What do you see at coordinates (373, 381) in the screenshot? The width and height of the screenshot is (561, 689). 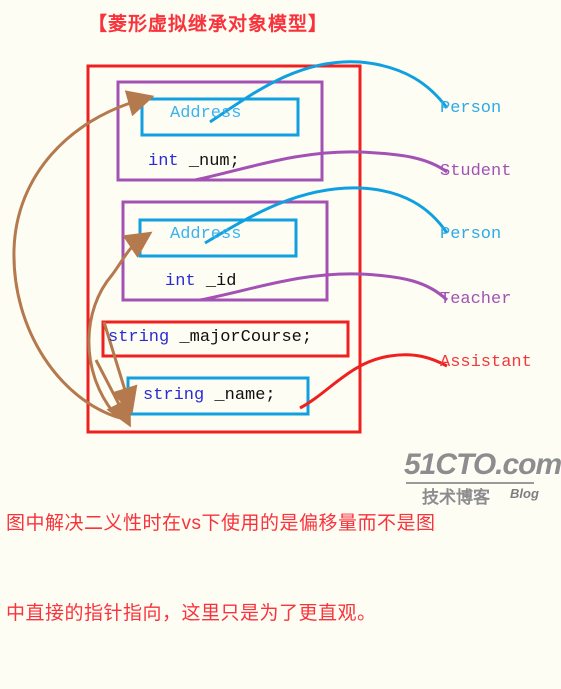 I see `connector-name-assistant` at bounding box center [373, 381].